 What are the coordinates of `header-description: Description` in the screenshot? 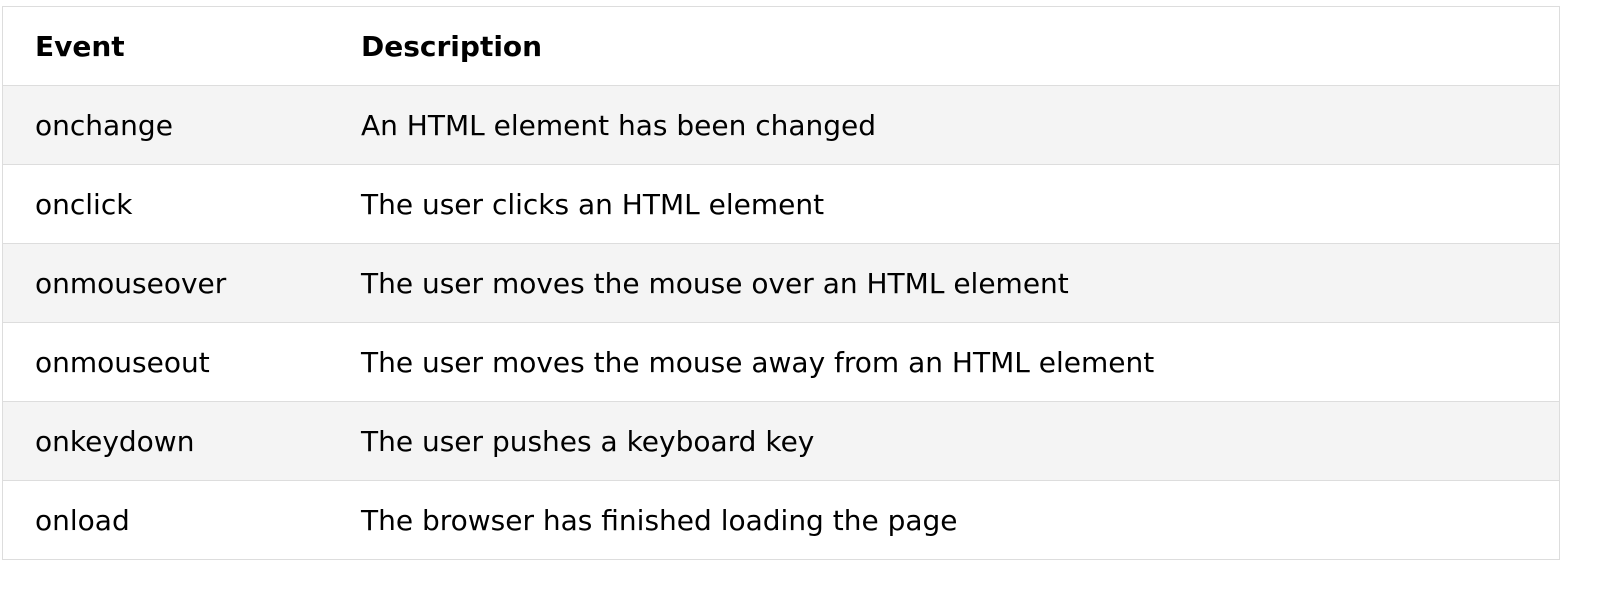 It's located at (944, 46).